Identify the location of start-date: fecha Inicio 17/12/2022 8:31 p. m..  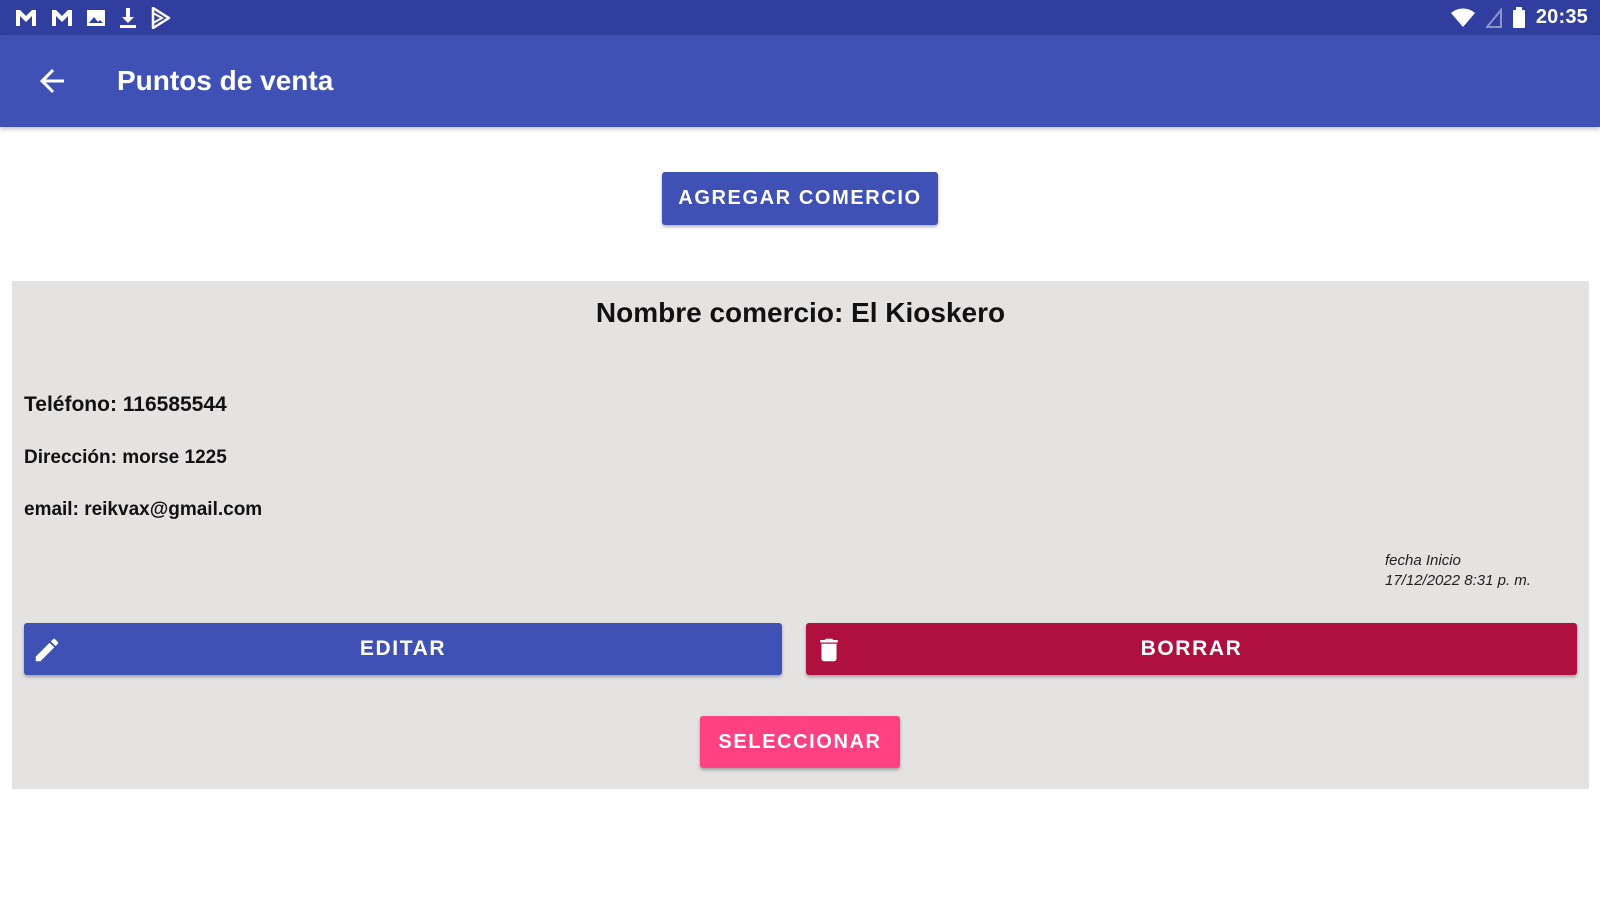
(1475, 571).